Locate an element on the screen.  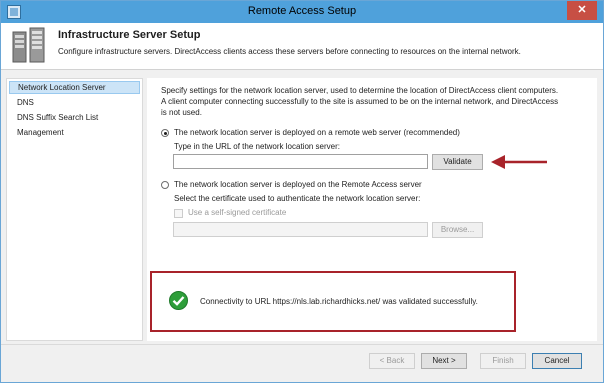
remote-server-radio is located at coordinates (165, 133).